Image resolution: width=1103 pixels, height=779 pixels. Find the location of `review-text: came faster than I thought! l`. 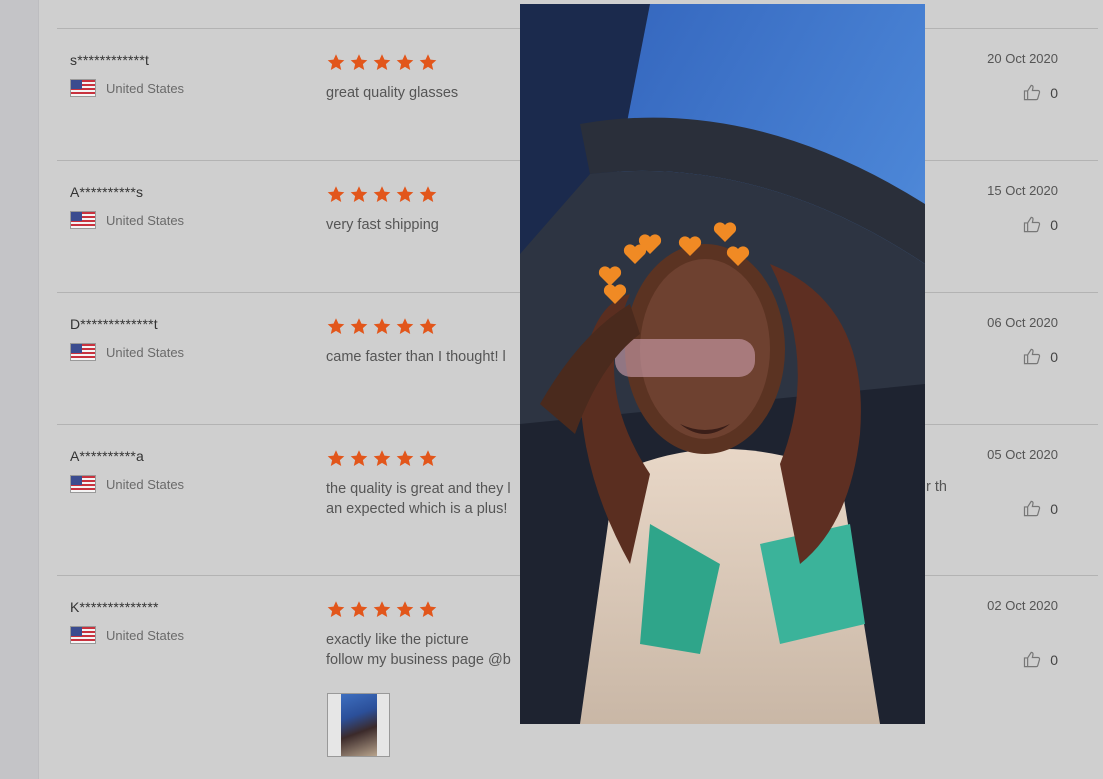

review-text: came faster than I thought! l is located at coordinates (416, 357).